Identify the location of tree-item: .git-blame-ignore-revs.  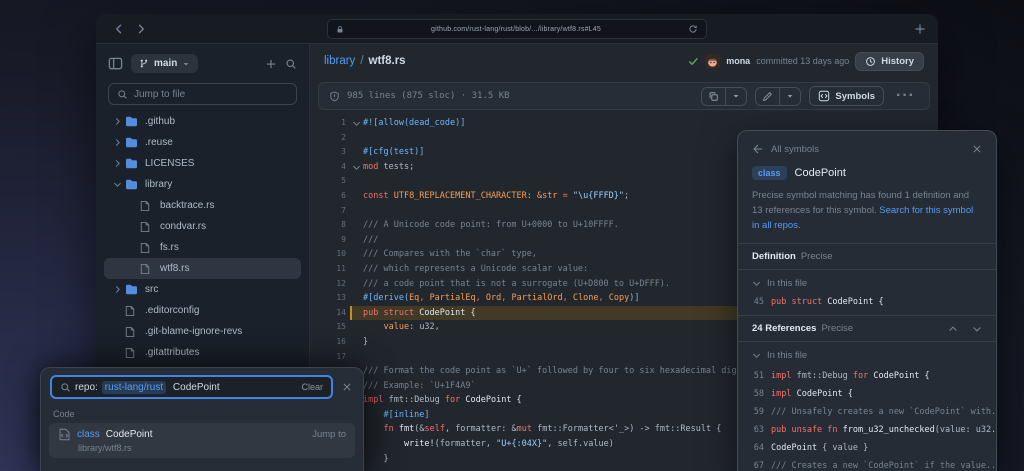
(202, 331).